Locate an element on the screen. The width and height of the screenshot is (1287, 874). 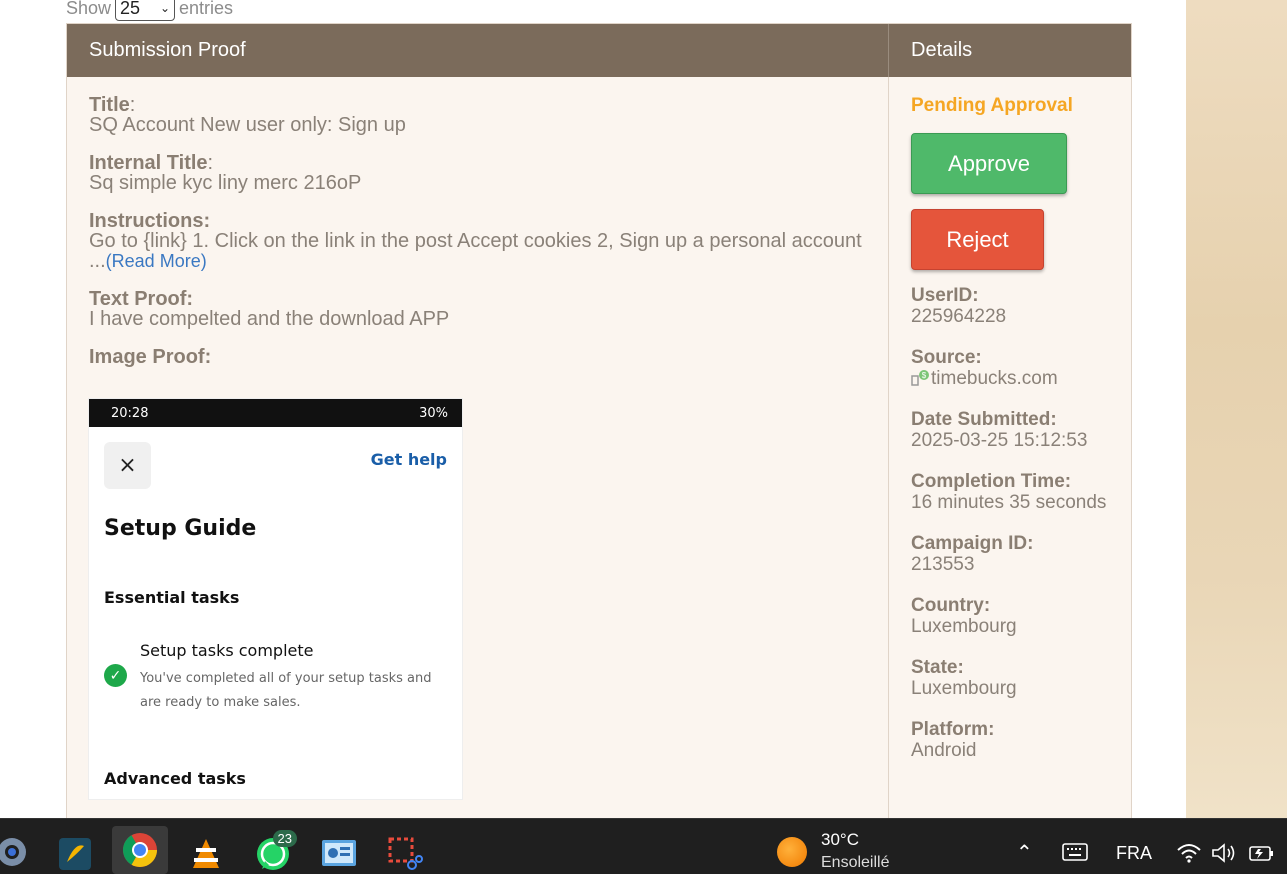
country-field: Country: Luxembourg is located at coordinates (1010, 616).